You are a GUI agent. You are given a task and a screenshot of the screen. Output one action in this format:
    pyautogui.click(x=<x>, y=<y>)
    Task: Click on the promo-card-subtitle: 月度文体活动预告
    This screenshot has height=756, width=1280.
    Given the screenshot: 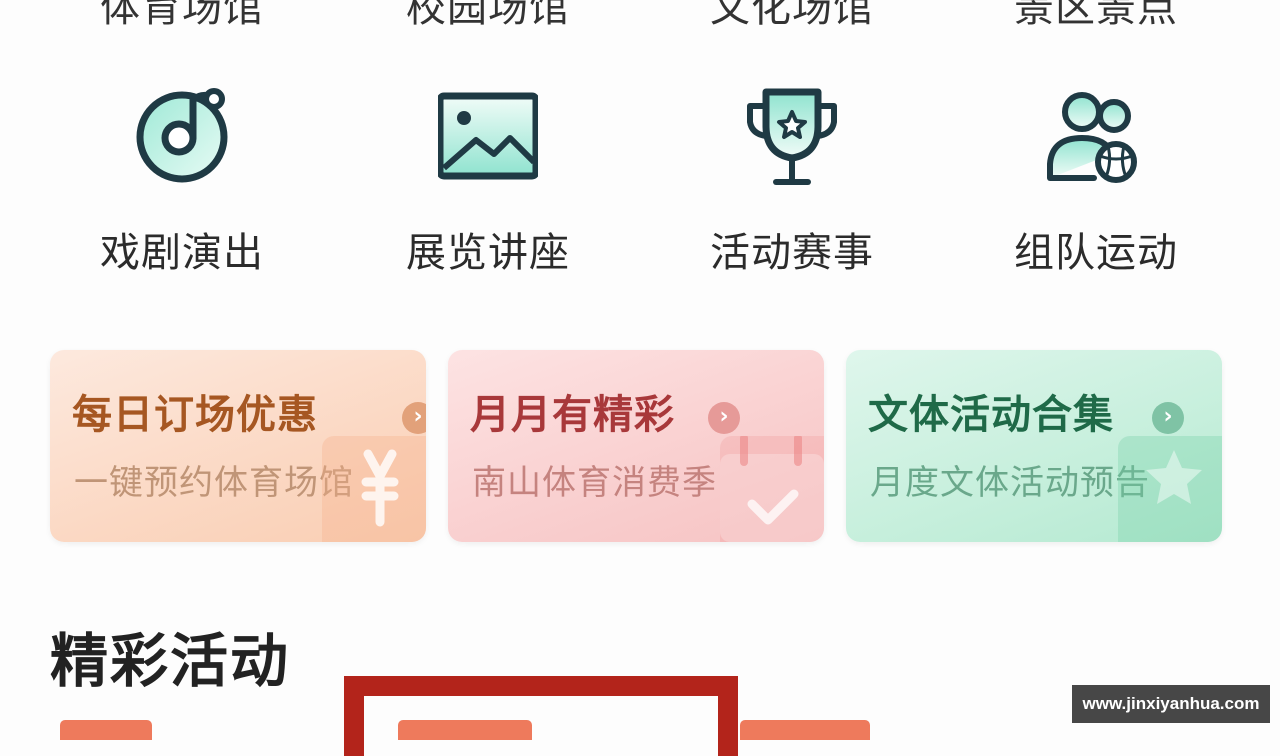 What is the action you would take?
    pyautogui.click(x=1010, y=483)
    